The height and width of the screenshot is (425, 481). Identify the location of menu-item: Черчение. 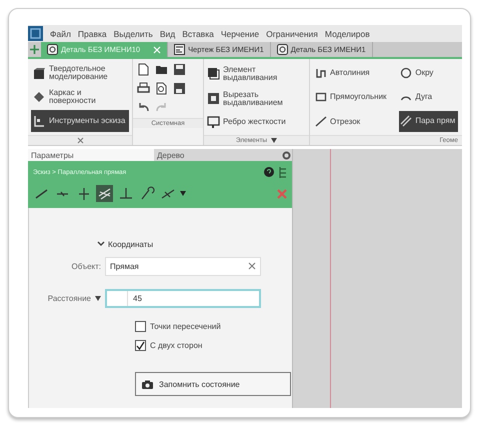
(240, 33).